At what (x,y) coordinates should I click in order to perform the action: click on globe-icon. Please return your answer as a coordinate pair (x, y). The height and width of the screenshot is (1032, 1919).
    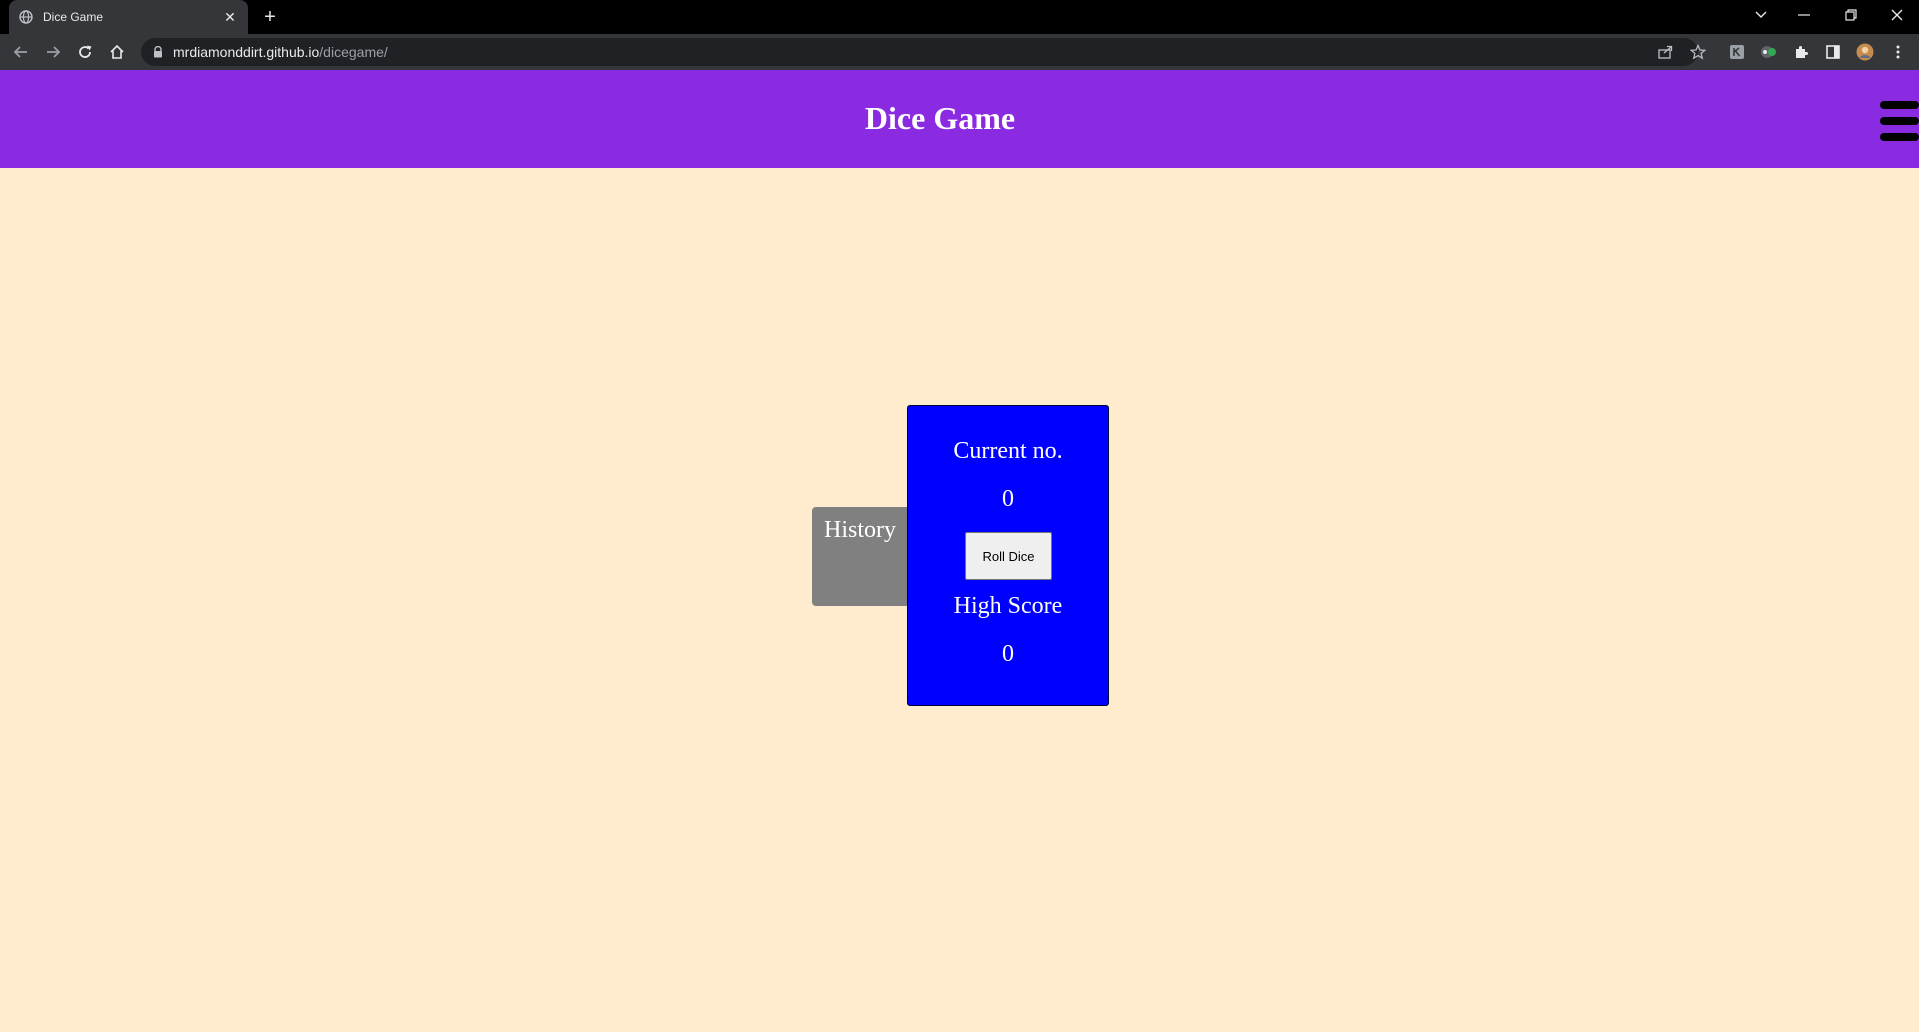
    Looking at the image, I should click on (26, 17).